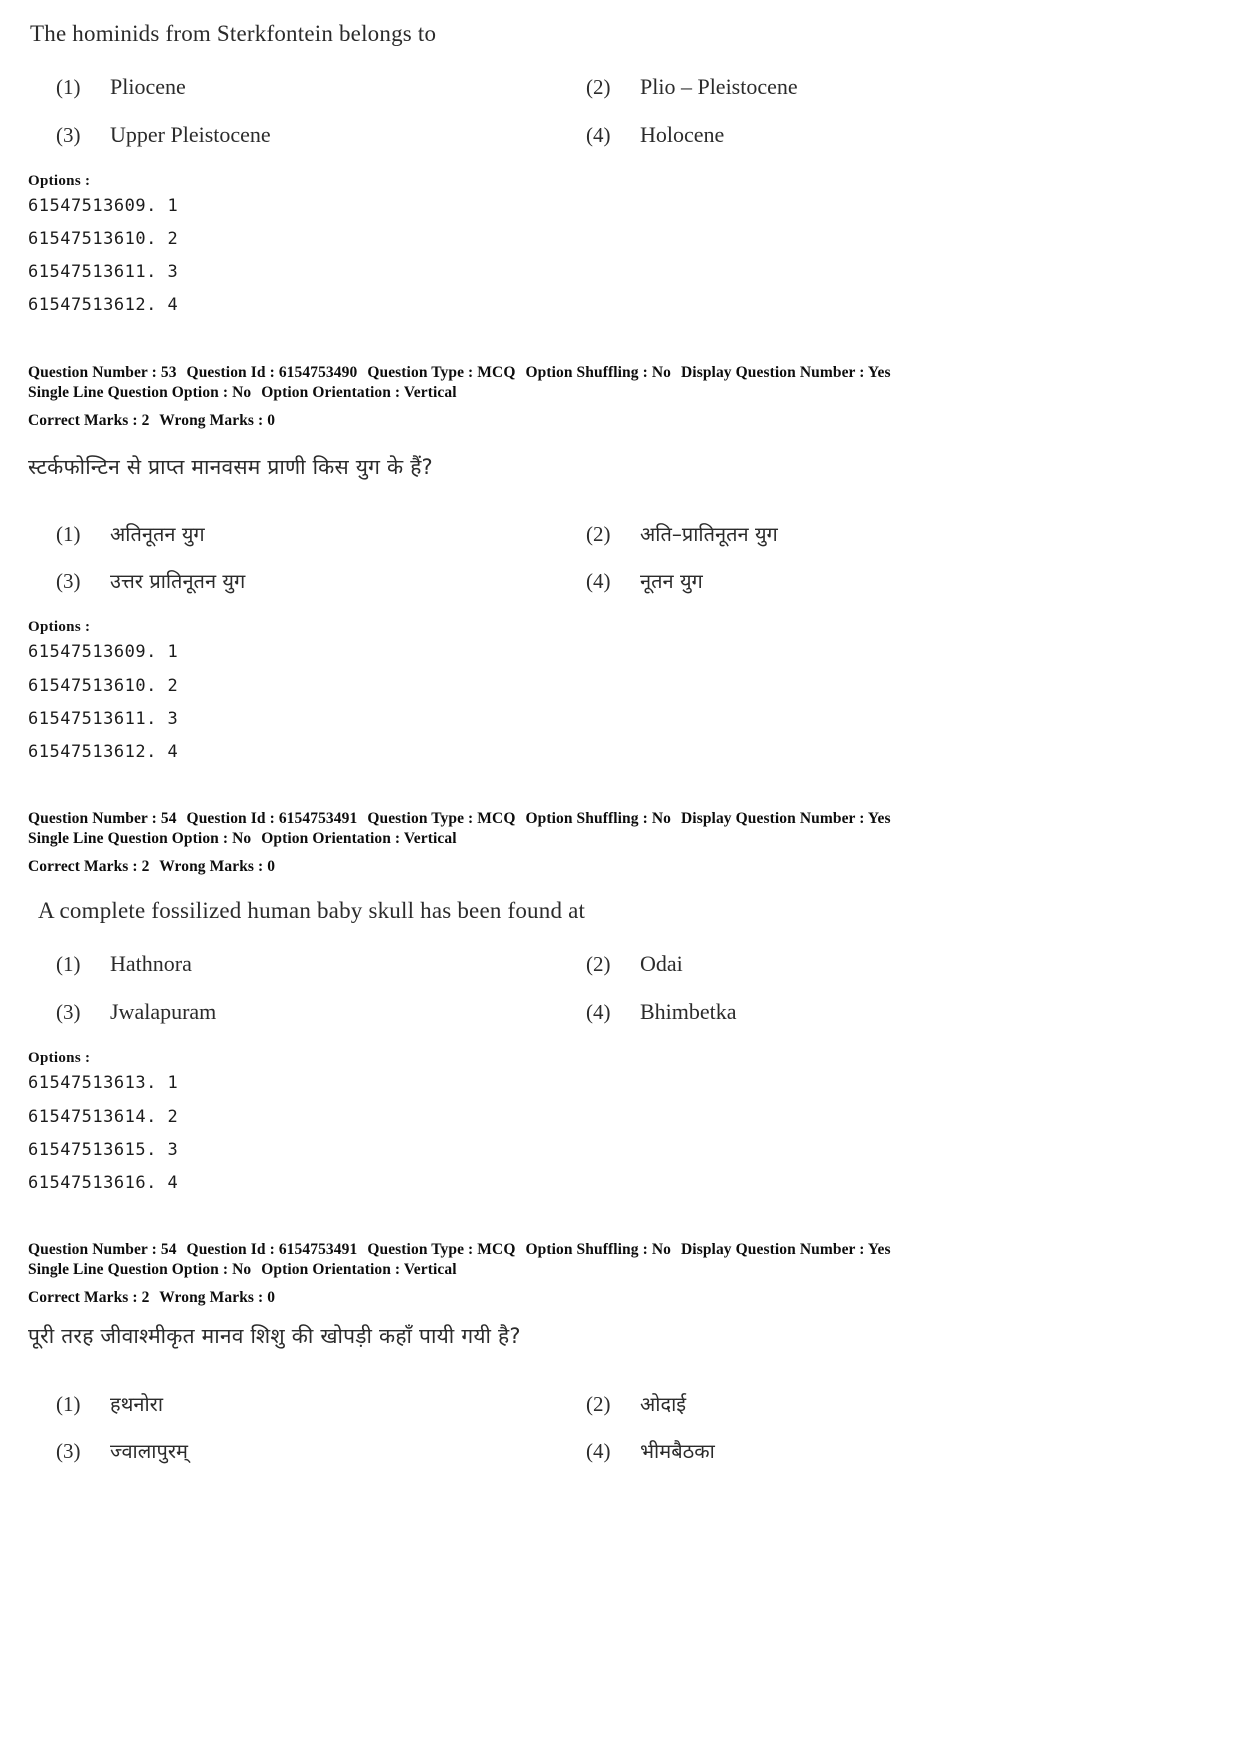  What do you see at coordinates (293, 1012) in the screenshot?
I see `choice-option-3: (3) Jwalapuram` at bounding box center [293, 1012].